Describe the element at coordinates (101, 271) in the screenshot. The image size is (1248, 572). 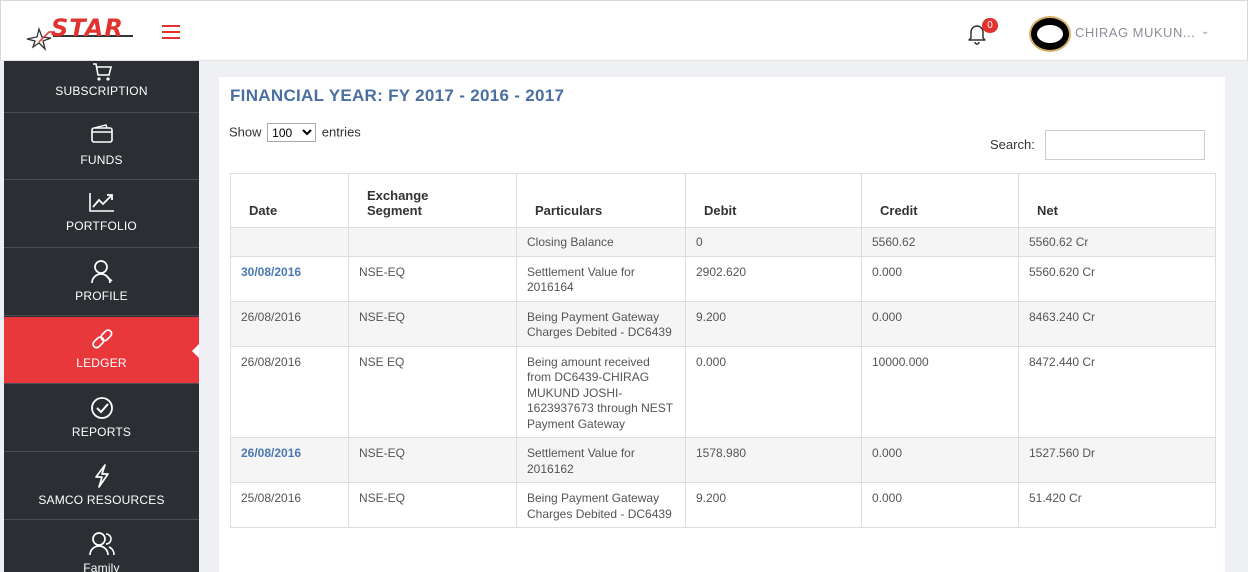
I see `user-icon` at that location.